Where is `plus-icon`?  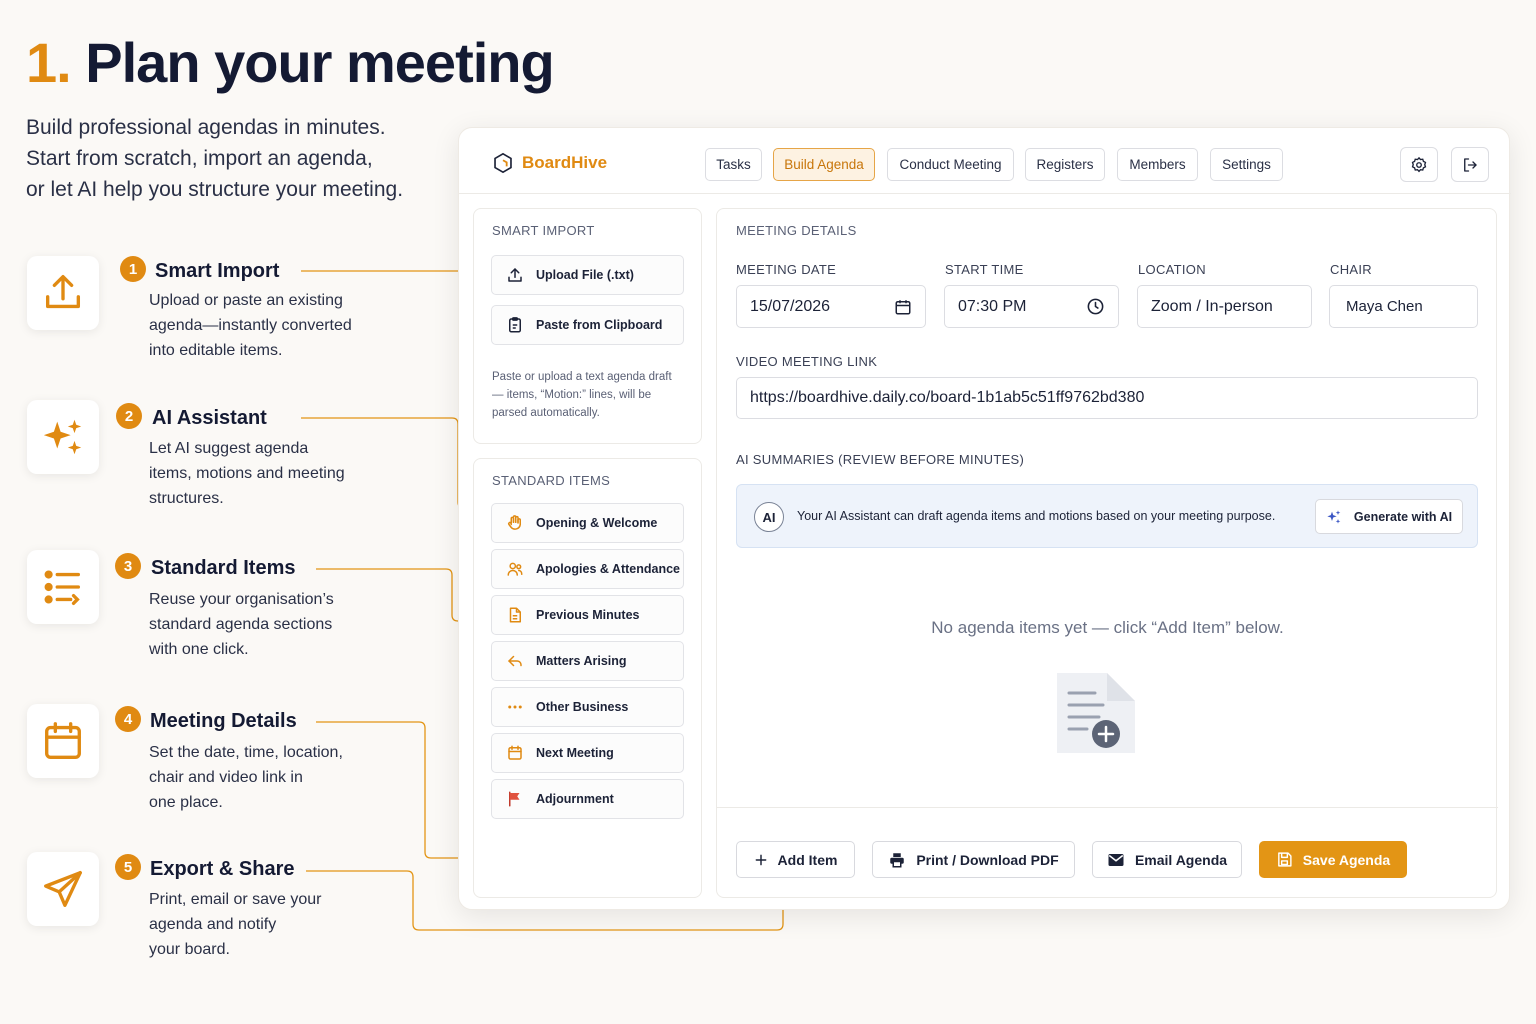 plus-icon is located at coordinates (760, 859).